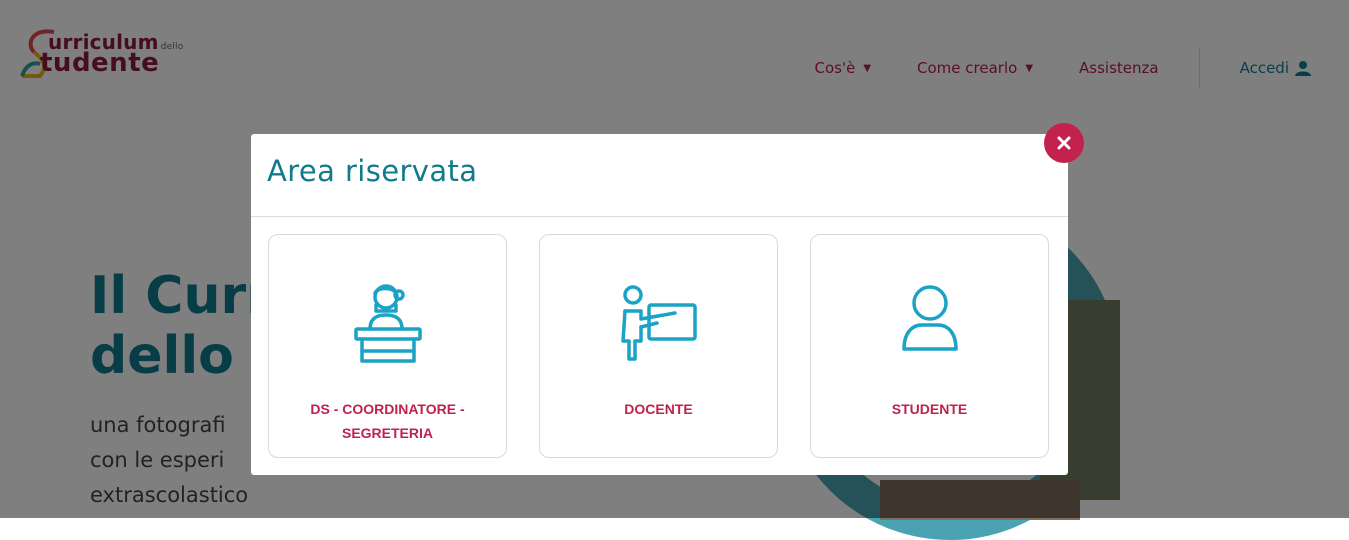  I want to click on role-card-docente: DOCENTE, so click(658, 346).